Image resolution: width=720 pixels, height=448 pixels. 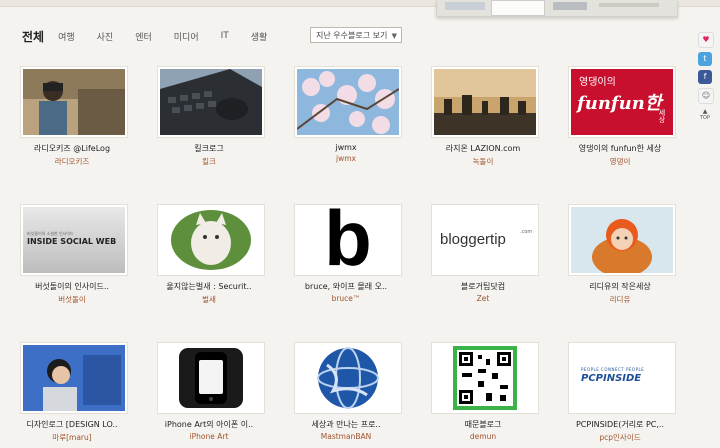 I want to click on pcp-main-text: PCPINSIDE, so click(x=611, y=378).